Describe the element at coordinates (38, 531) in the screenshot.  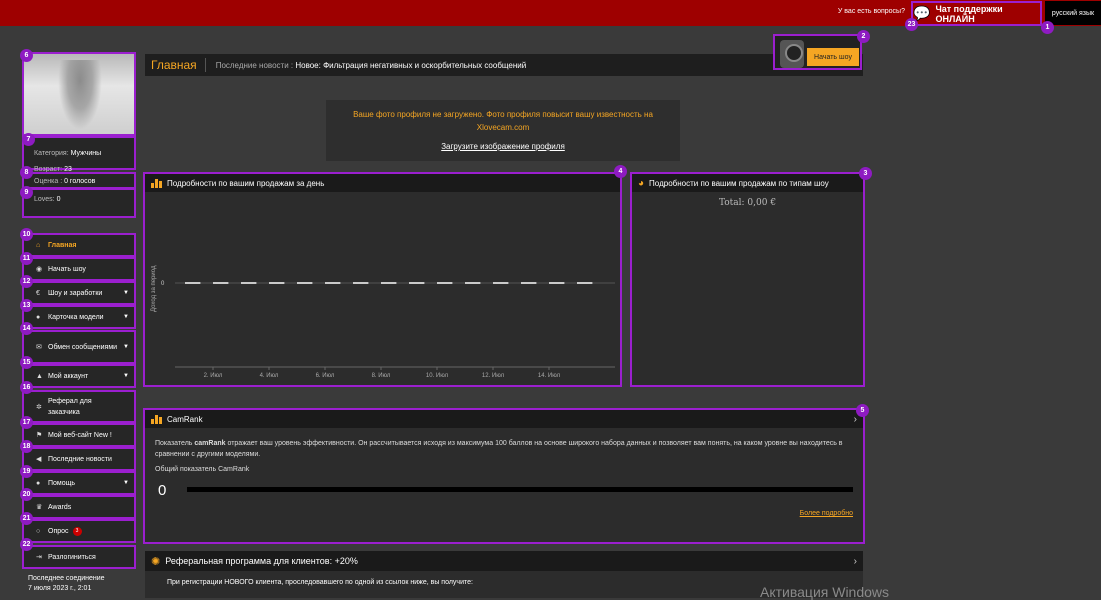
I see `chat-bubble-icon: ○` at that location.